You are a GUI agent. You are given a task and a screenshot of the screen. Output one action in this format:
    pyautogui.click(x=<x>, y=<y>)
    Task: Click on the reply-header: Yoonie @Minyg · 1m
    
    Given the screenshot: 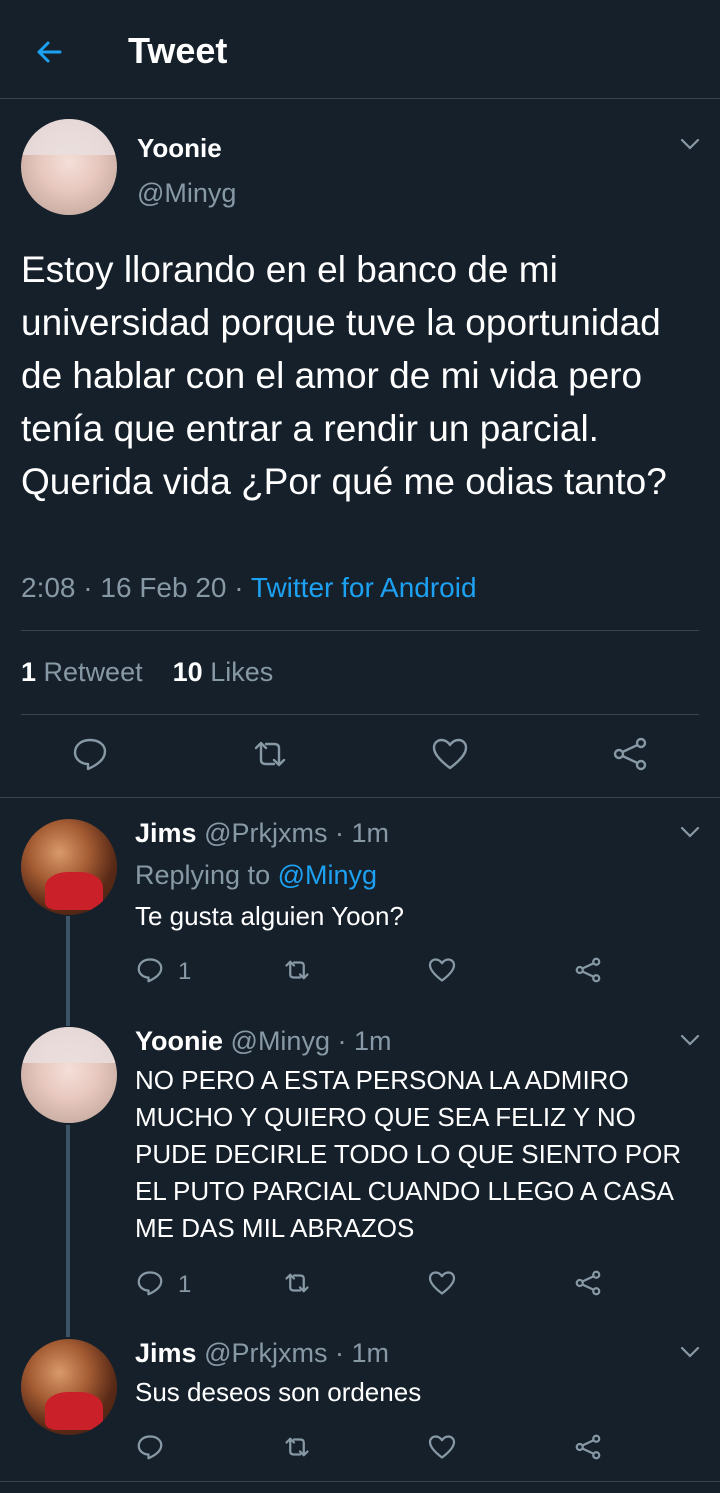 What is the action you would take?
    pyautogui.click(x=263, y=1041)
    